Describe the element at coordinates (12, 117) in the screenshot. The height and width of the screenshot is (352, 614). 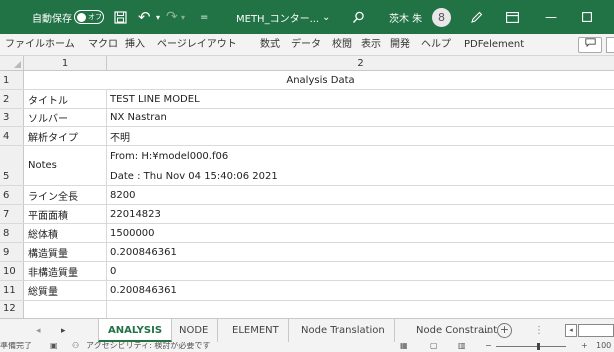
I see `row-header: 3` at that location.